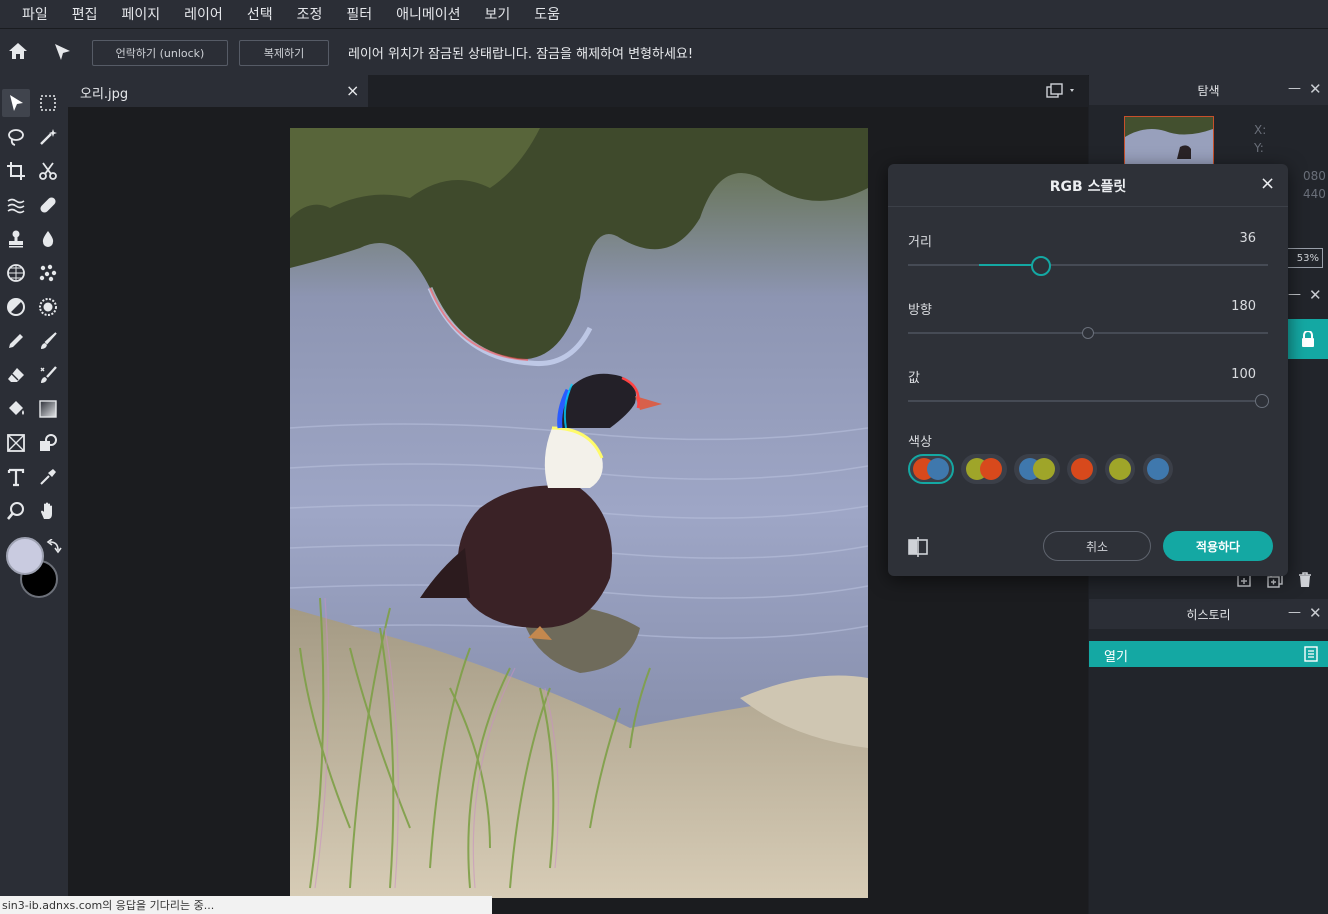  Describe the element at coordinates (498, 14) in the screenshot. I see `menu-view: 보기` at that location.